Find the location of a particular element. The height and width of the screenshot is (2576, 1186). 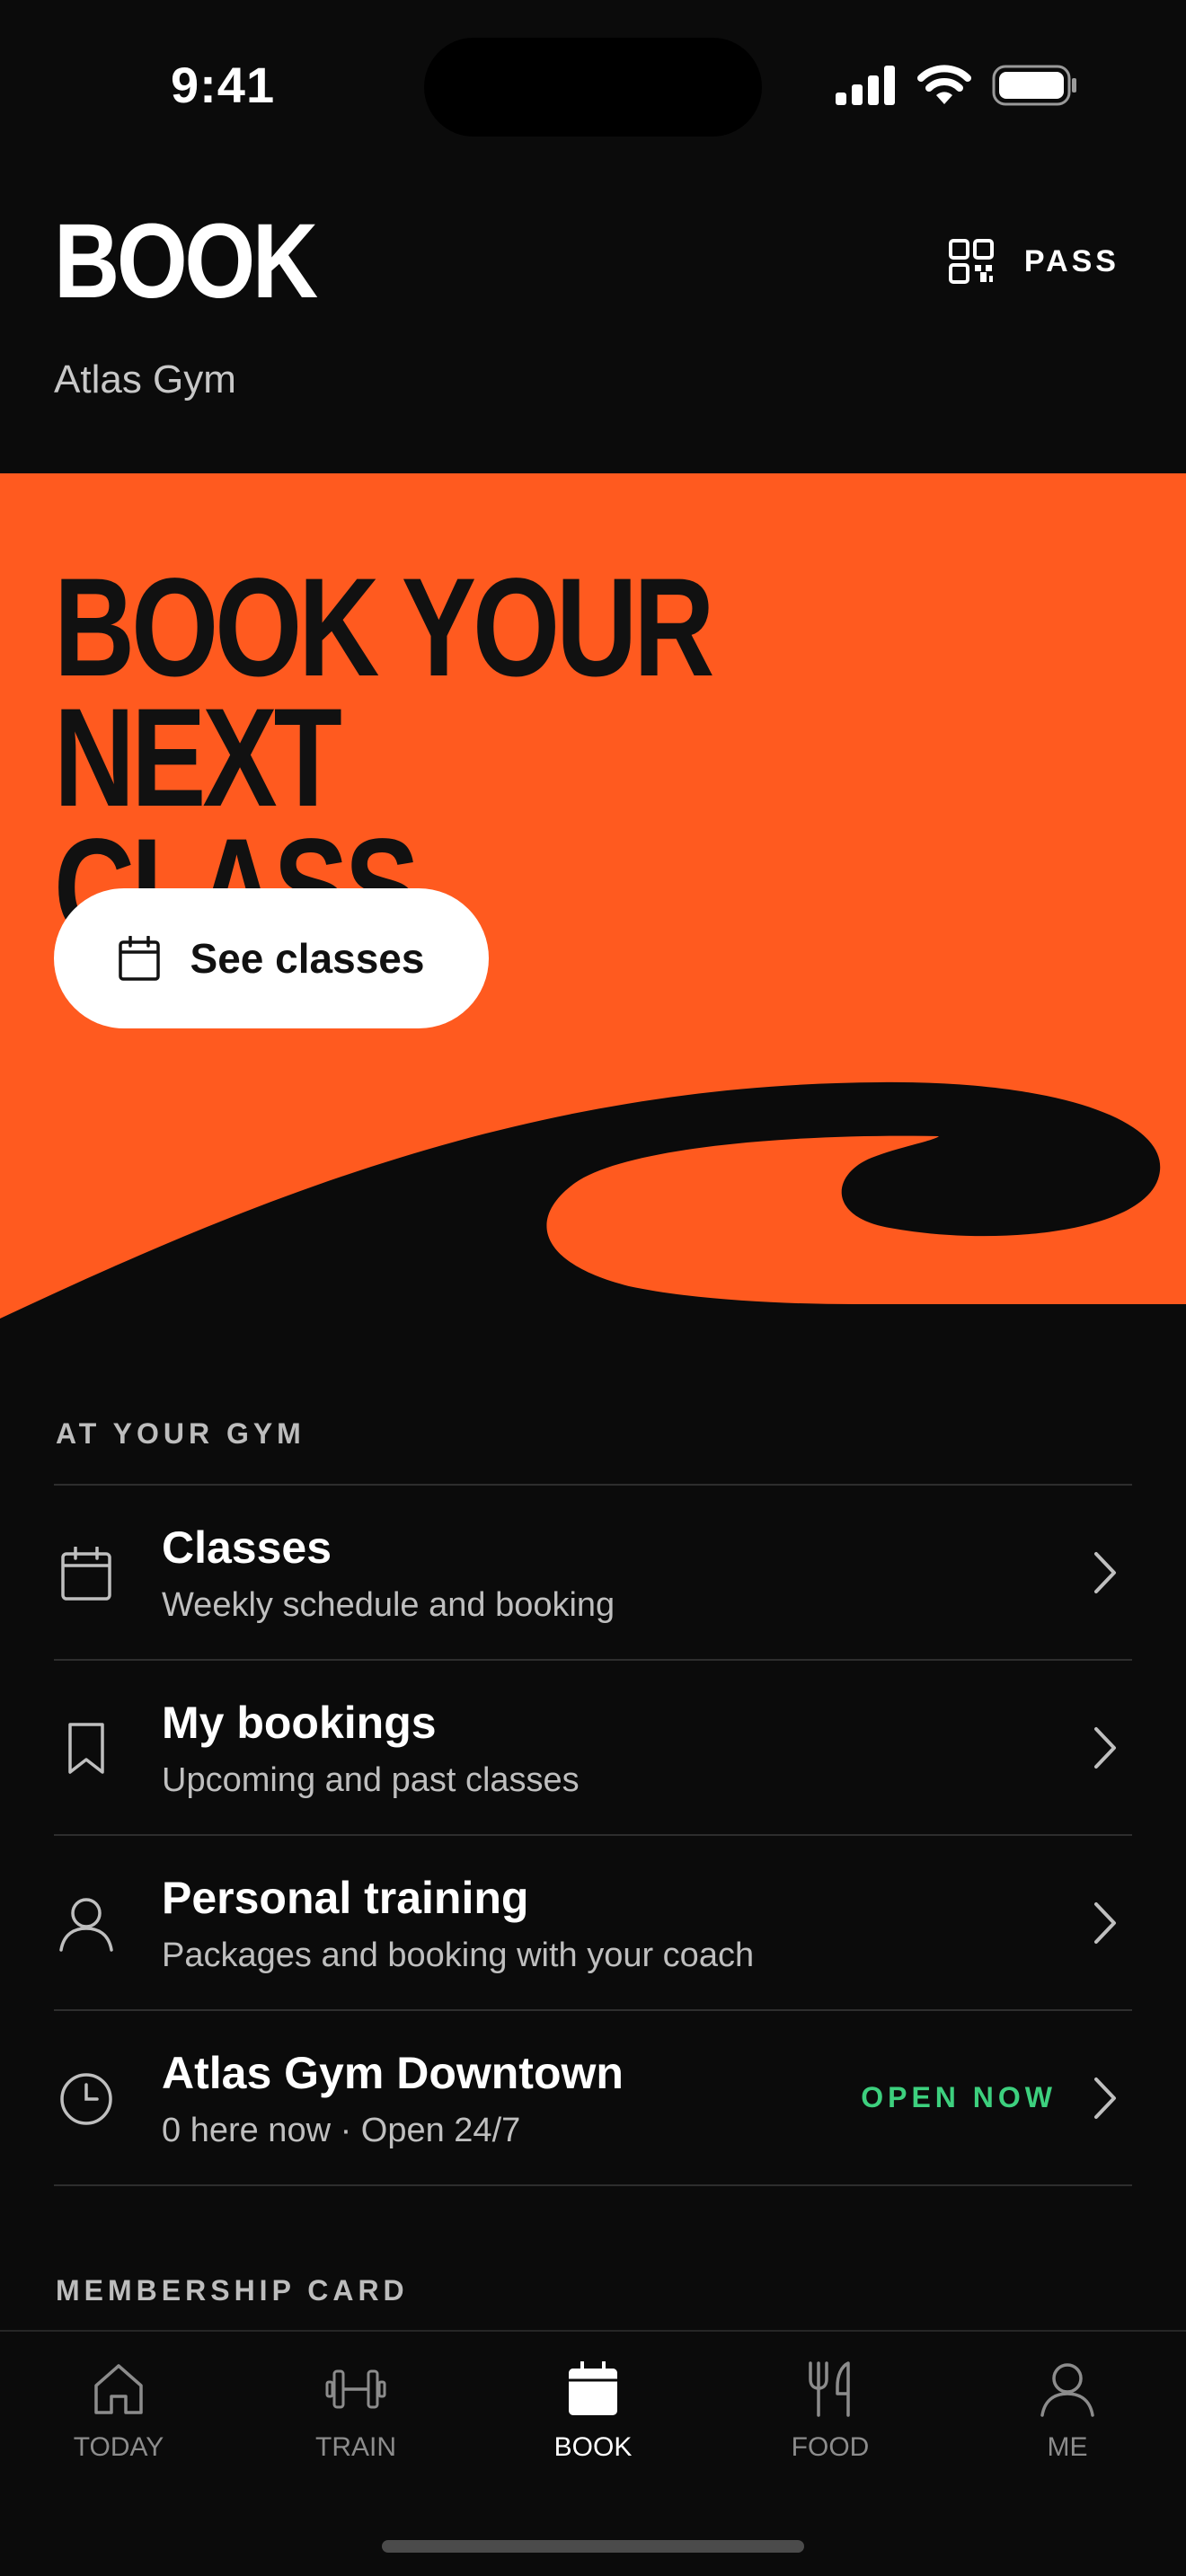

tab-label: ME is located at coordinates (1067, 2447).